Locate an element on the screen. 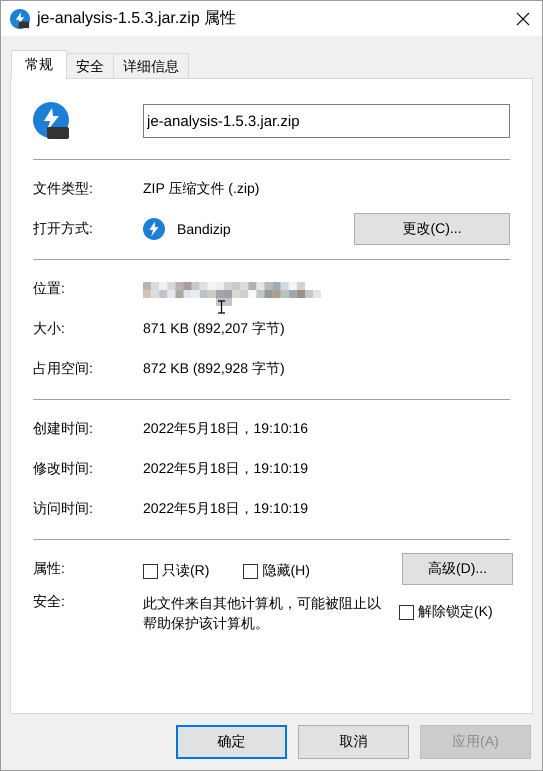  field-value: ZIP 压缩文件 (.zip) is located at coordinates (201, 189).